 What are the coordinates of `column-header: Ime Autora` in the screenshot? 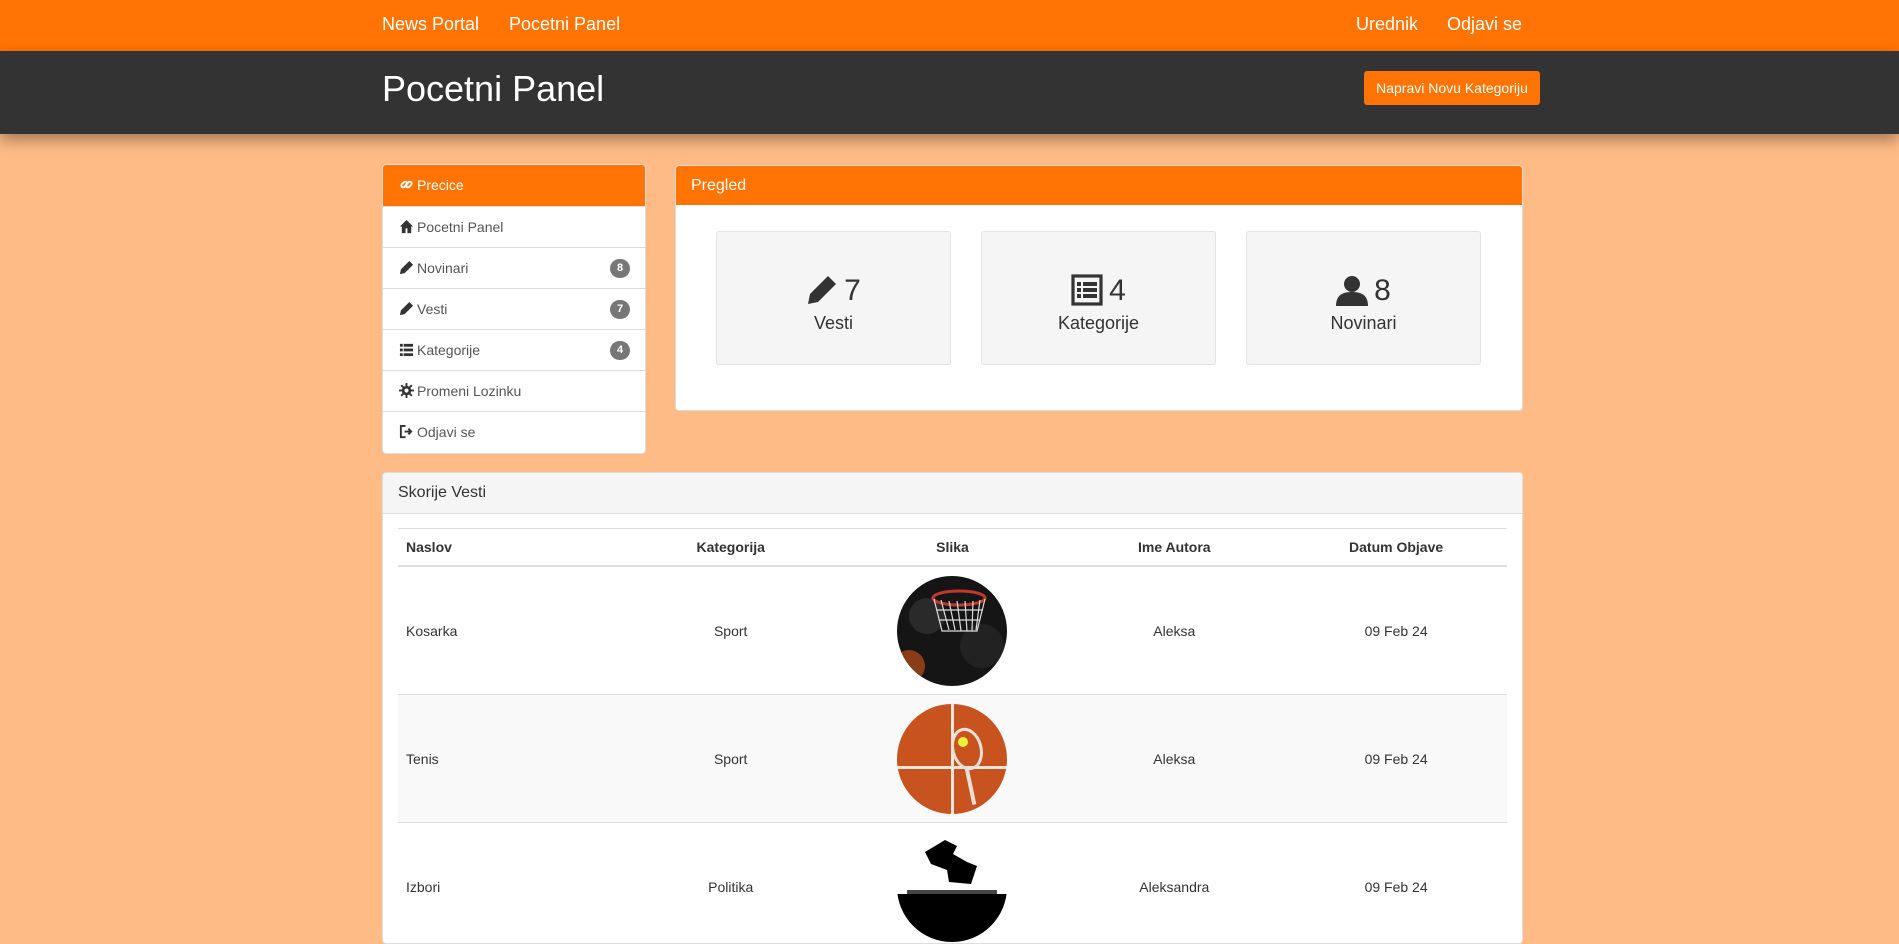 It's located at (1174, 548).